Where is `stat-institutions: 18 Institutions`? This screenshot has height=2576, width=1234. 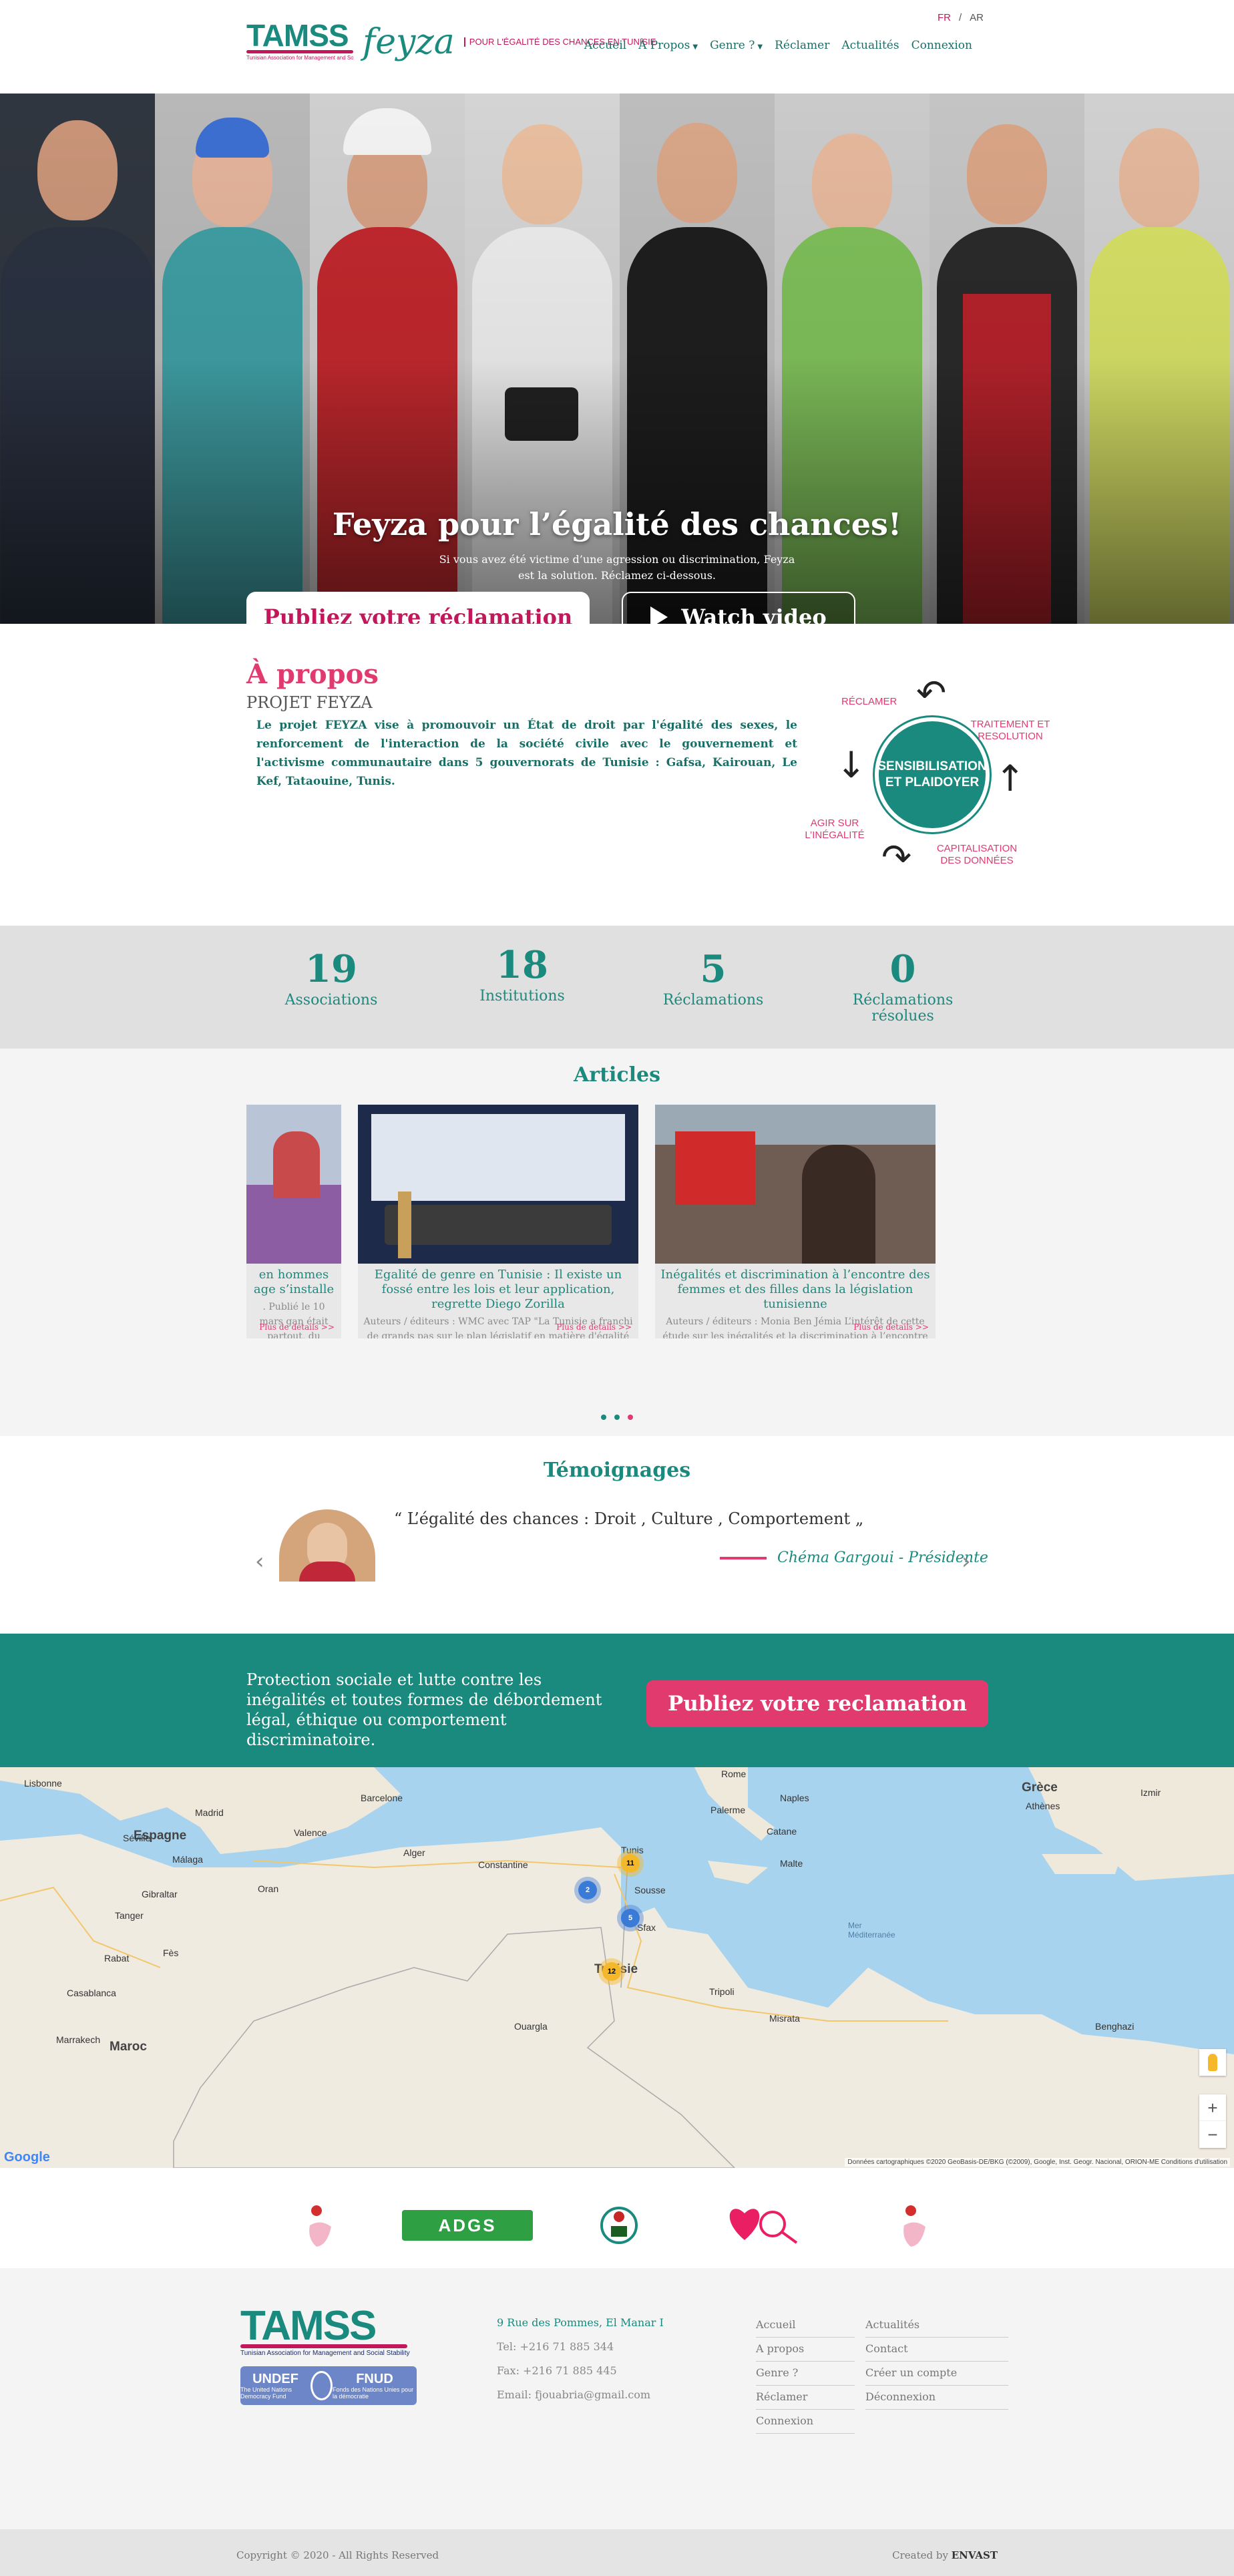 stat-institutions: 18 Institutions is located at coordinates (522, 973).